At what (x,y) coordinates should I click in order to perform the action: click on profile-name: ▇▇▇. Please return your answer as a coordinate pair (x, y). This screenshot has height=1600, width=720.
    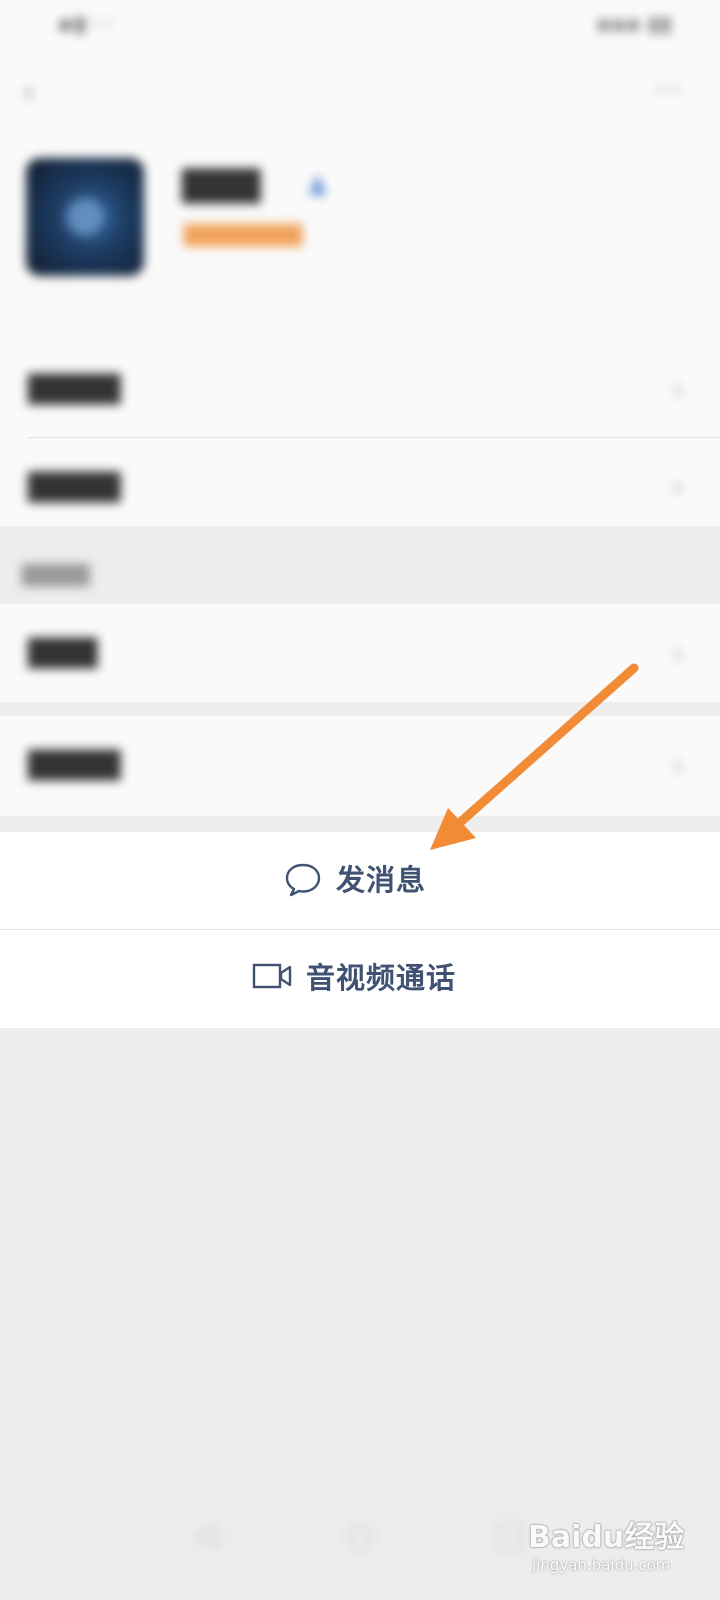
    Looking at the image, I should click on (221, 184).